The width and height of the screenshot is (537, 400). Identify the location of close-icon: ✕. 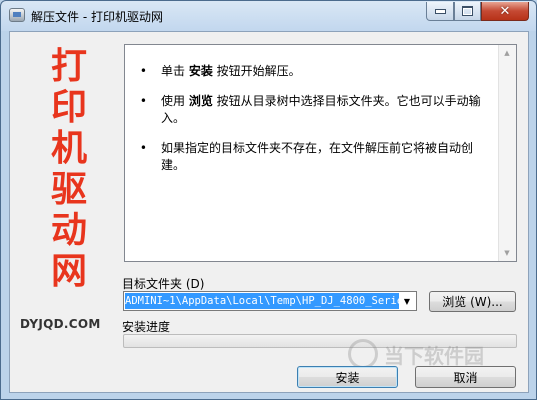
(505, 11).